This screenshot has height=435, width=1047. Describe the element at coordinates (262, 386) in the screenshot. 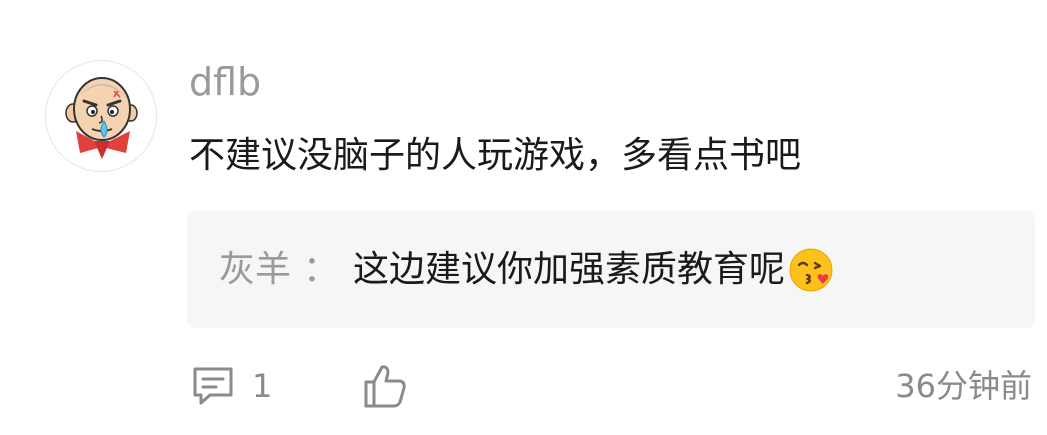

I see `comment-count: 1` at that location.